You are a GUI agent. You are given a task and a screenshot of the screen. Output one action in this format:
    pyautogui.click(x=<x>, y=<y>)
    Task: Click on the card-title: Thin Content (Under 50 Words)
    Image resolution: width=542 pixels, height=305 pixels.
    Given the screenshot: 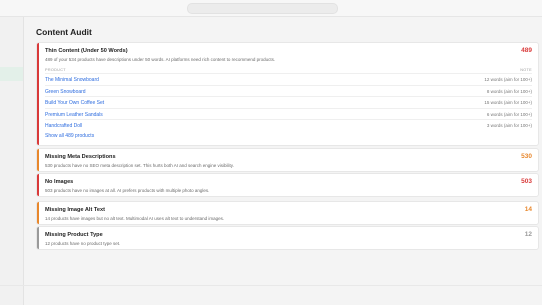 What is the action you would take?
    pyautogui.click(x=86, y=51)
    